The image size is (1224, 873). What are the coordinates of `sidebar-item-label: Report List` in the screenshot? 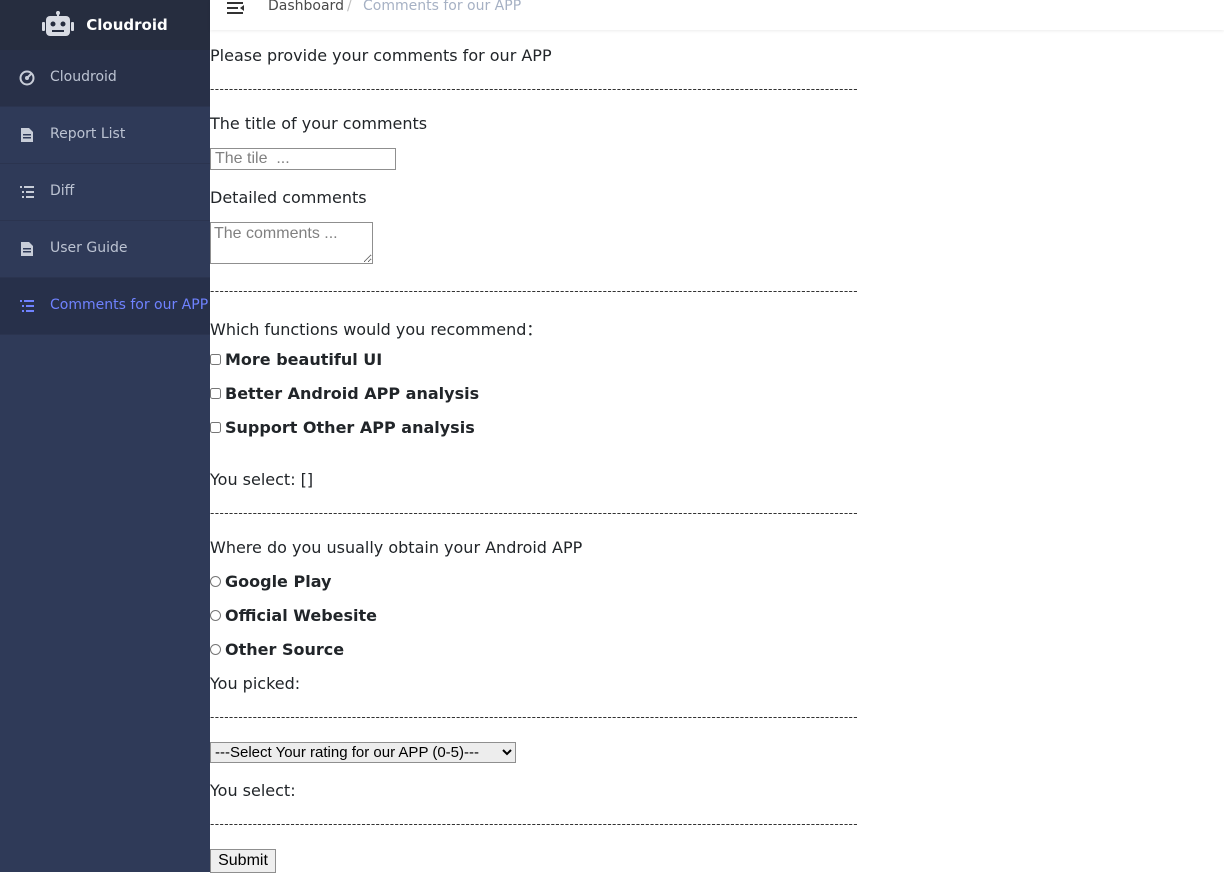 It's located at (88, 134).